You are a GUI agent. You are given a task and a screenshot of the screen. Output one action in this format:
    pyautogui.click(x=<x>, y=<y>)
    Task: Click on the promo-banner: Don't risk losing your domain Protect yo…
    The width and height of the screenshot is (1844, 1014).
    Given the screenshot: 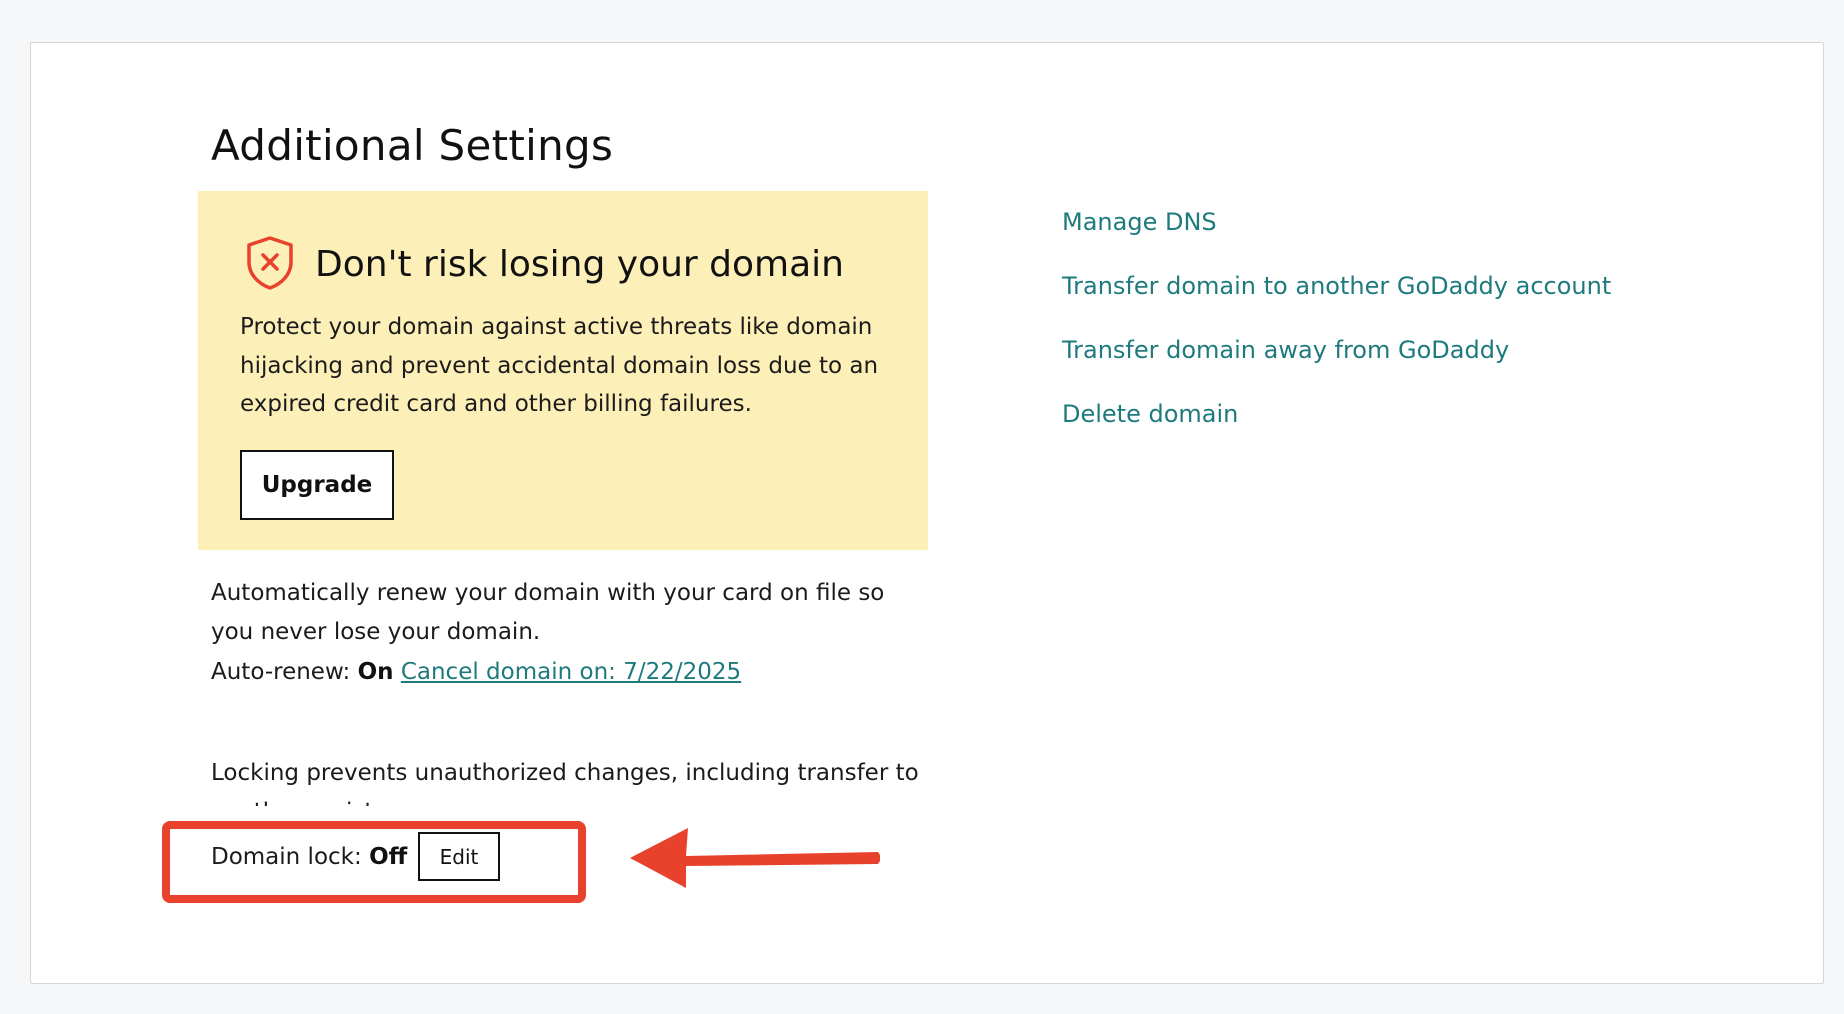 What is the action you would take?
    pyautogui.click(x=563, y=370)
    